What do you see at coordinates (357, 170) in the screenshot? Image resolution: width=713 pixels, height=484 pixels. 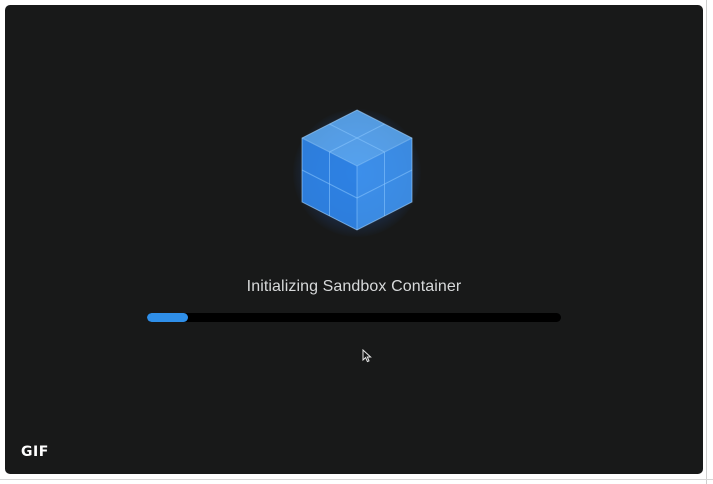 I see `cube-icon` at bounding box center [357, 170].